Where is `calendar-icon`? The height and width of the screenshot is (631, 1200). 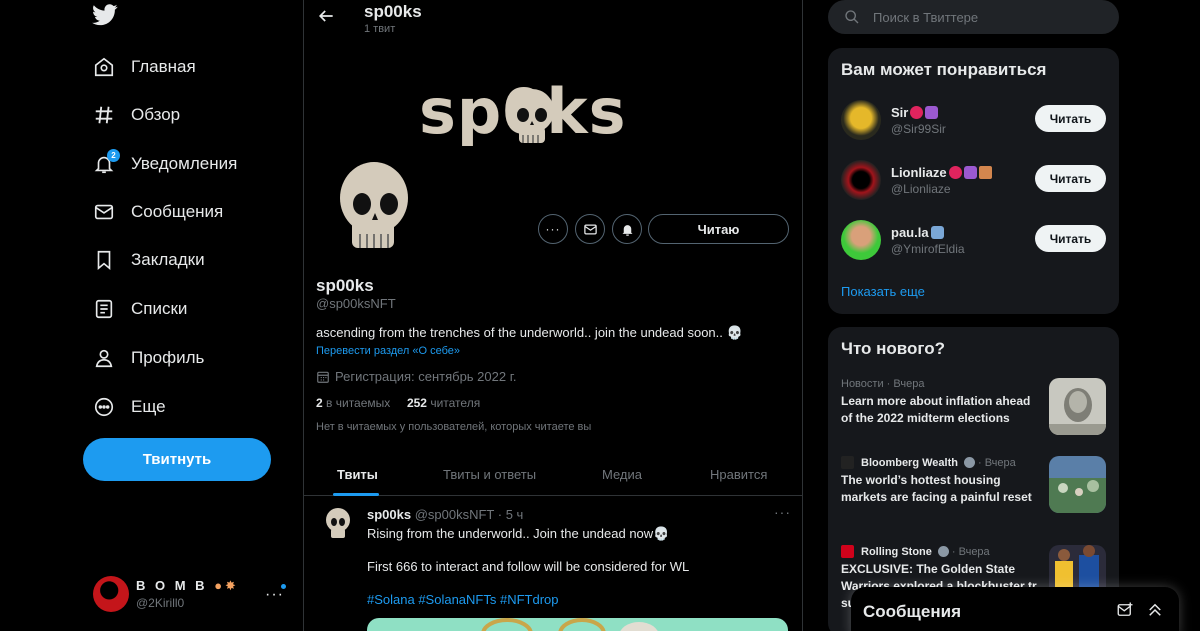
calendar-icon is located at coordinates (323, 377).